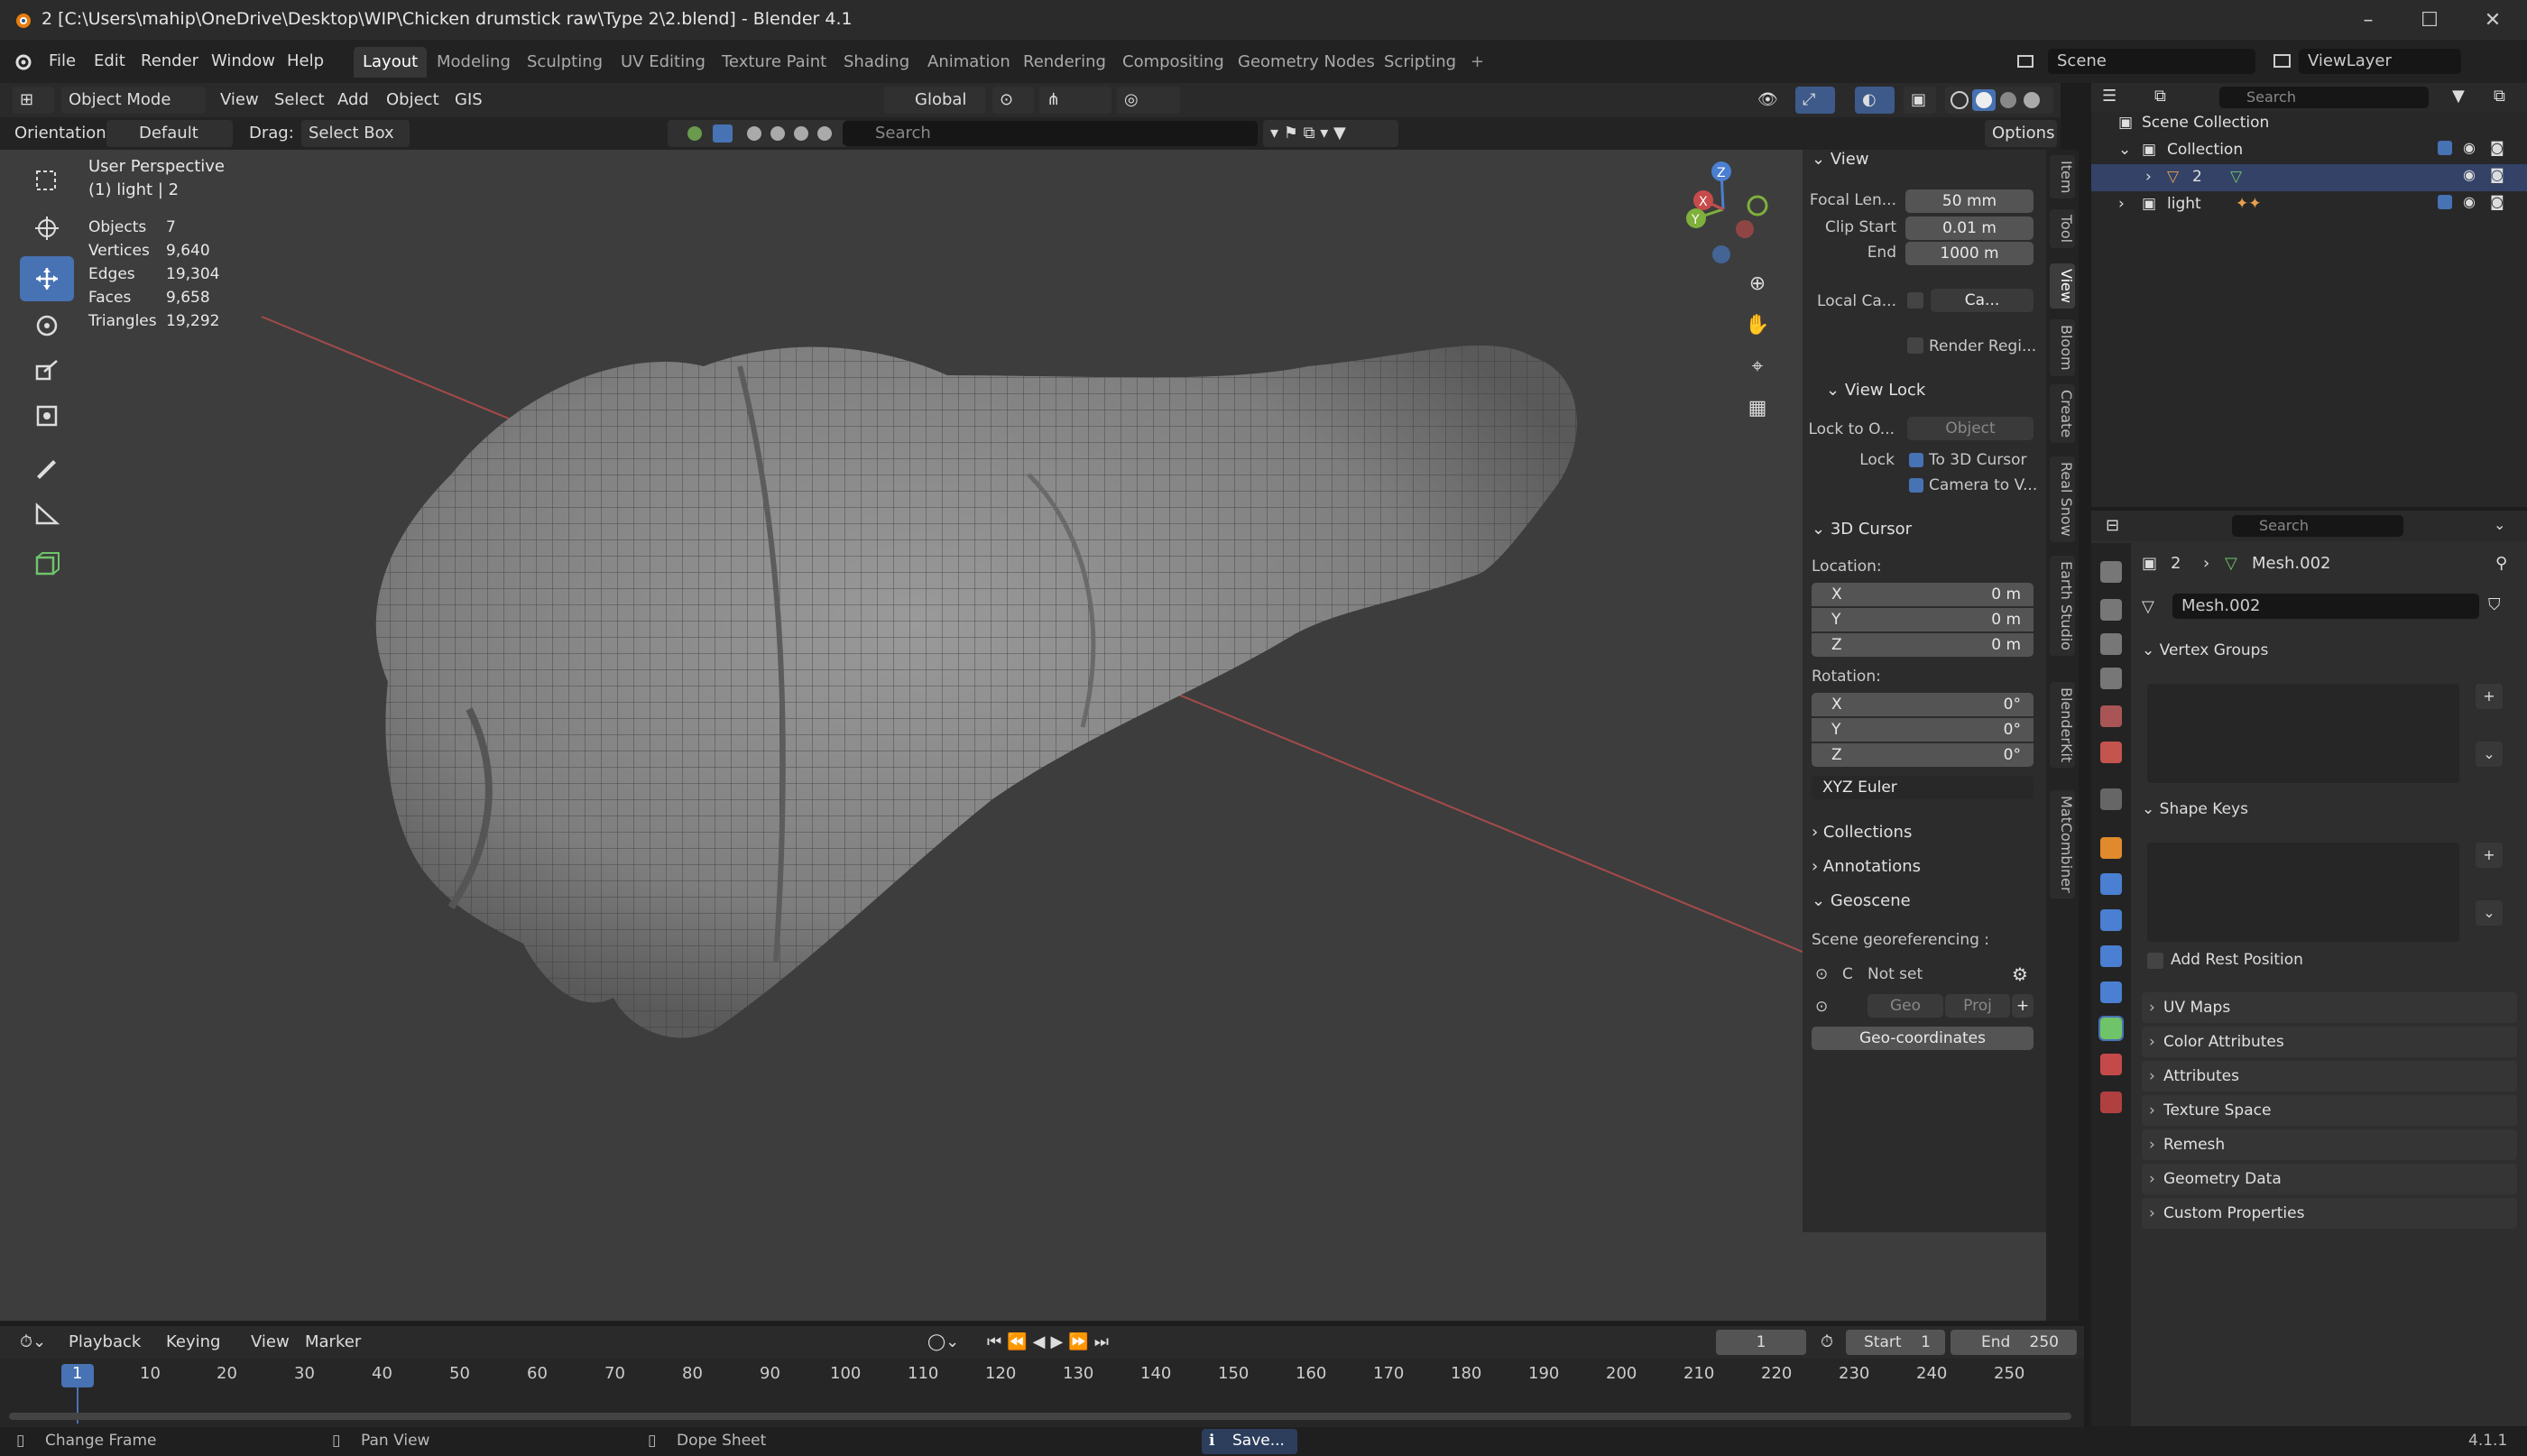 The image size is (2527, 1456). I want to click on select-box-tool-icon, so click(47, 182).